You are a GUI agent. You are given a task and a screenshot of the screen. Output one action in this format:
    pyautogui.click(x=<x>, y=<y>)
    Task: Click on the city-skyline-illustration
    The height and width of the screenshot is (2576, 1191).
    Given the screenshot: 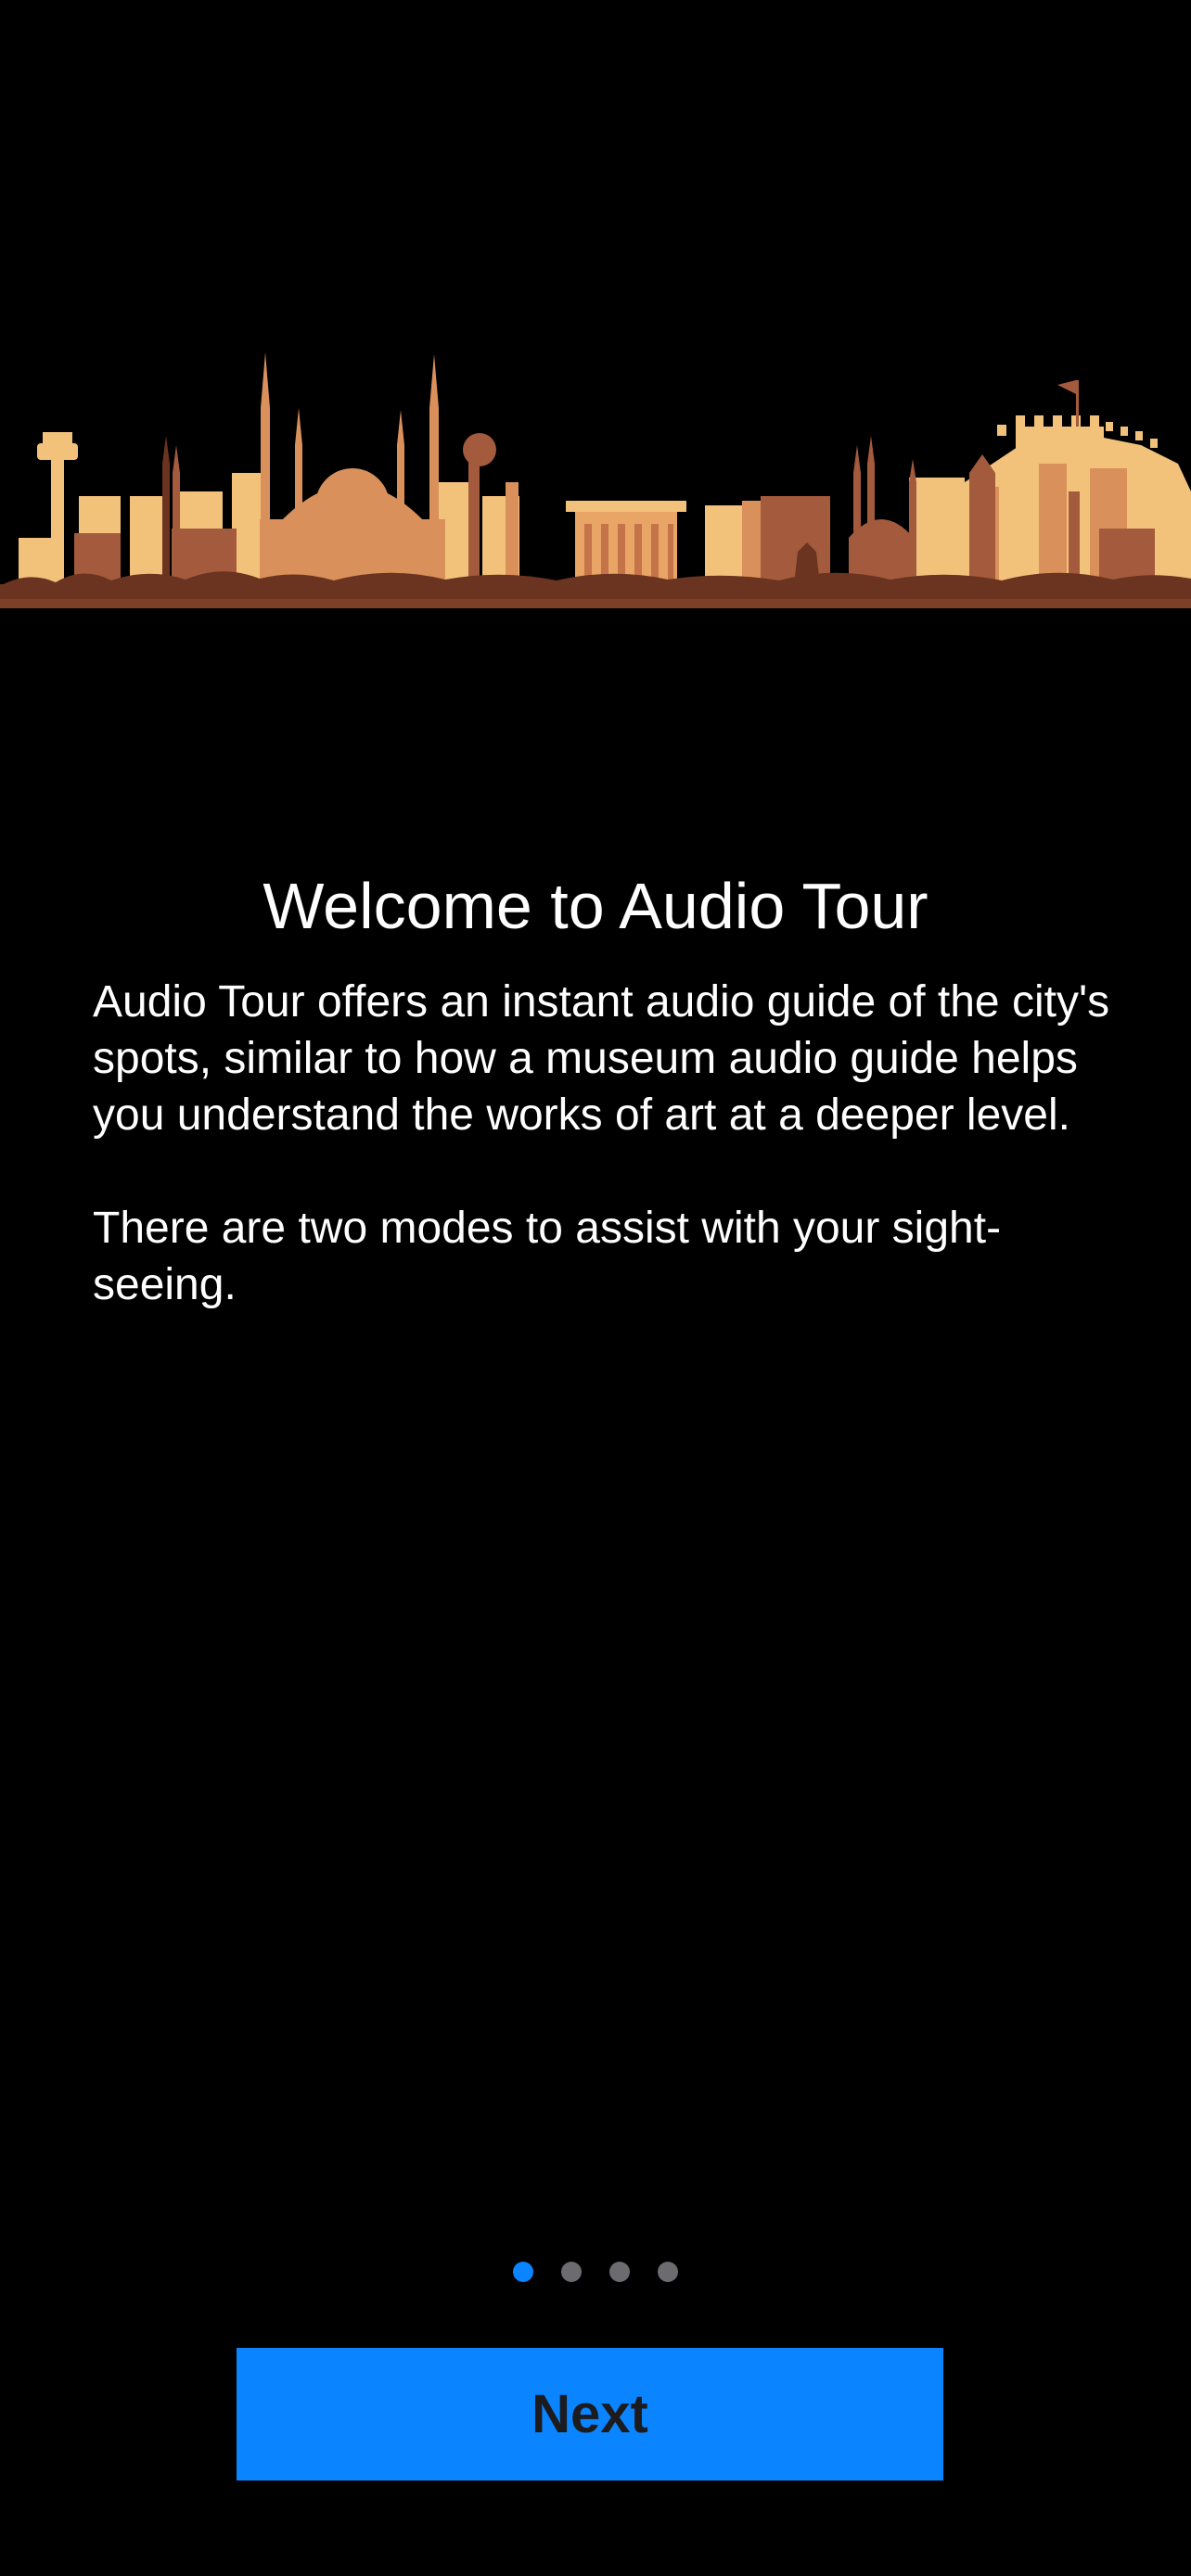 What is the action you would take?
    pyautogui.click(x=595, y=475)
    